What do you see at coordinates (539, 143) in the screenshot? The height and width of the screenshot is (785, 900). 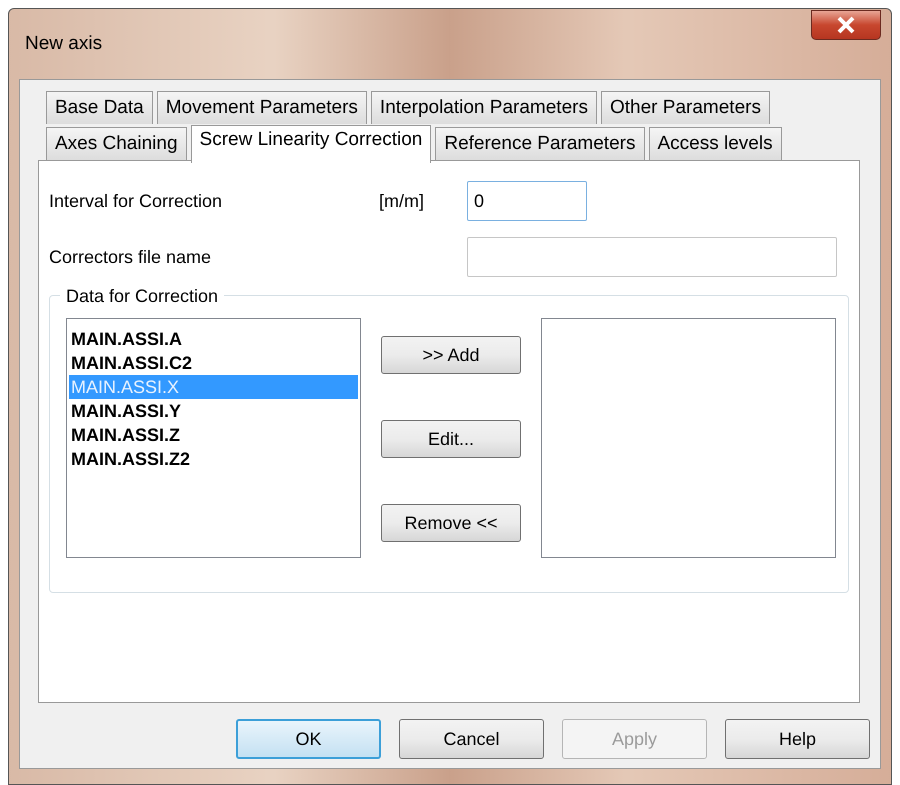 I see `tab: Reference Parameters` at bounding box center [539, 143].